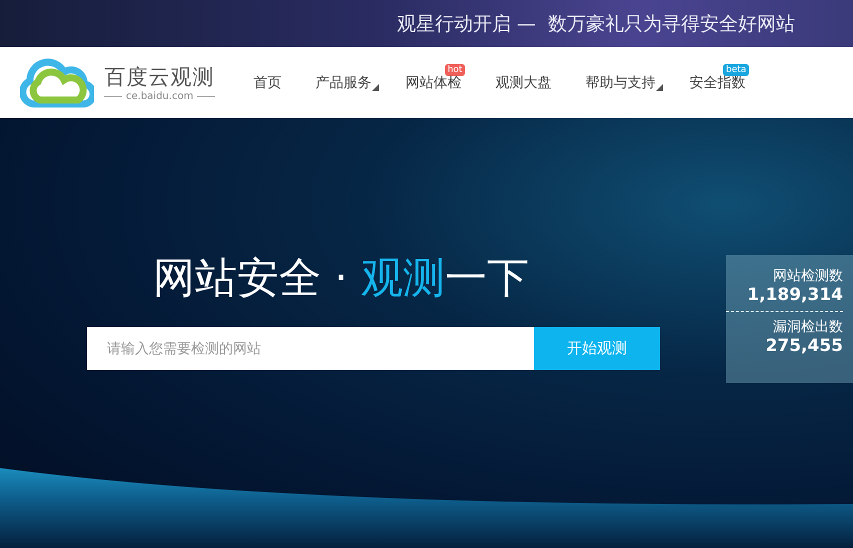  What do you see at coordinates (808, 276) in the screenshot?
I see `stat-label: 网站检测数` at bounding box center [808, 276].